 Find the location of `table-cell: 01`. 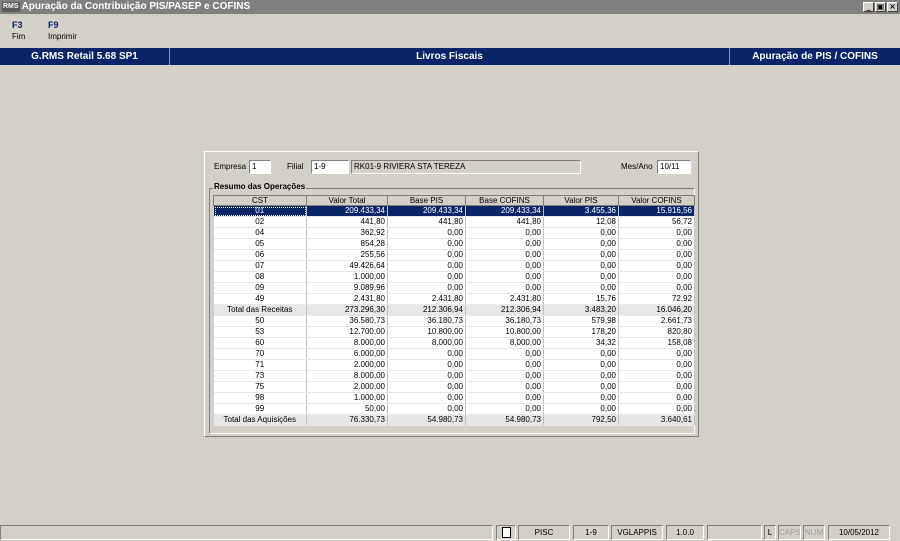

table-cell: 01 is located at coordinates (260, 211).